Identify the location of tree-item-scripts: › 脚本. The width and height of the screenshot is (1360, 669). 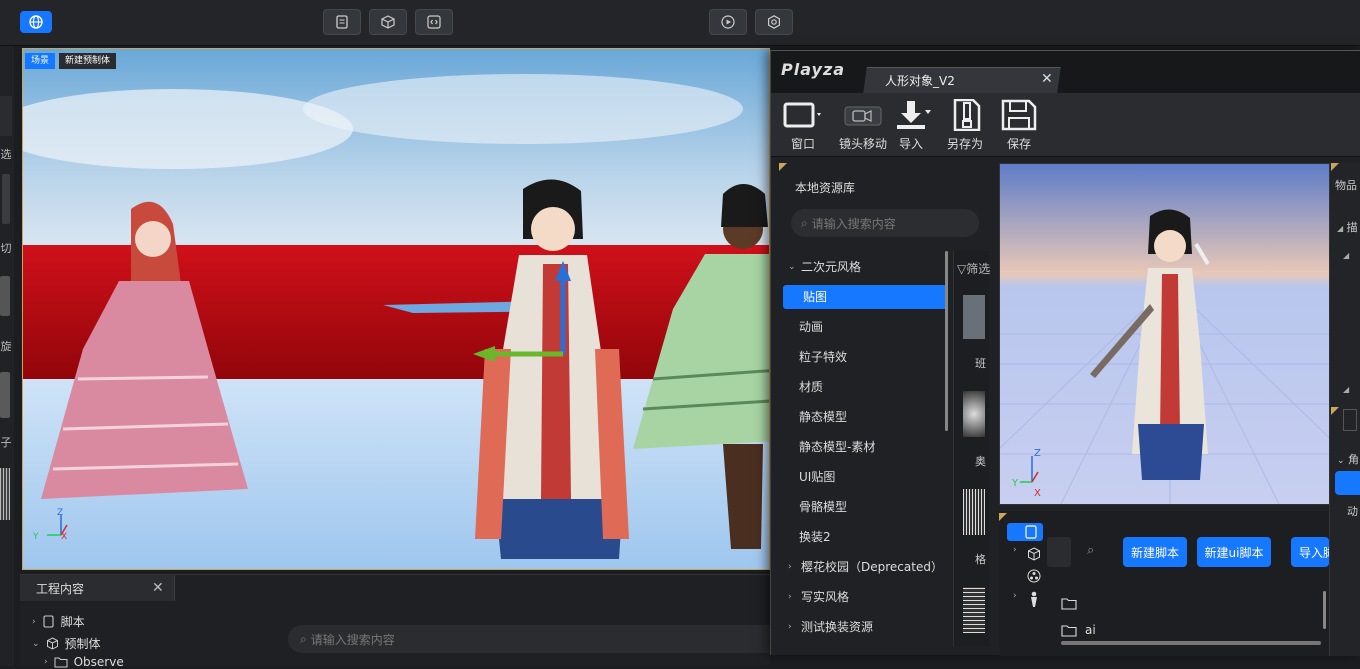
(58, 621).